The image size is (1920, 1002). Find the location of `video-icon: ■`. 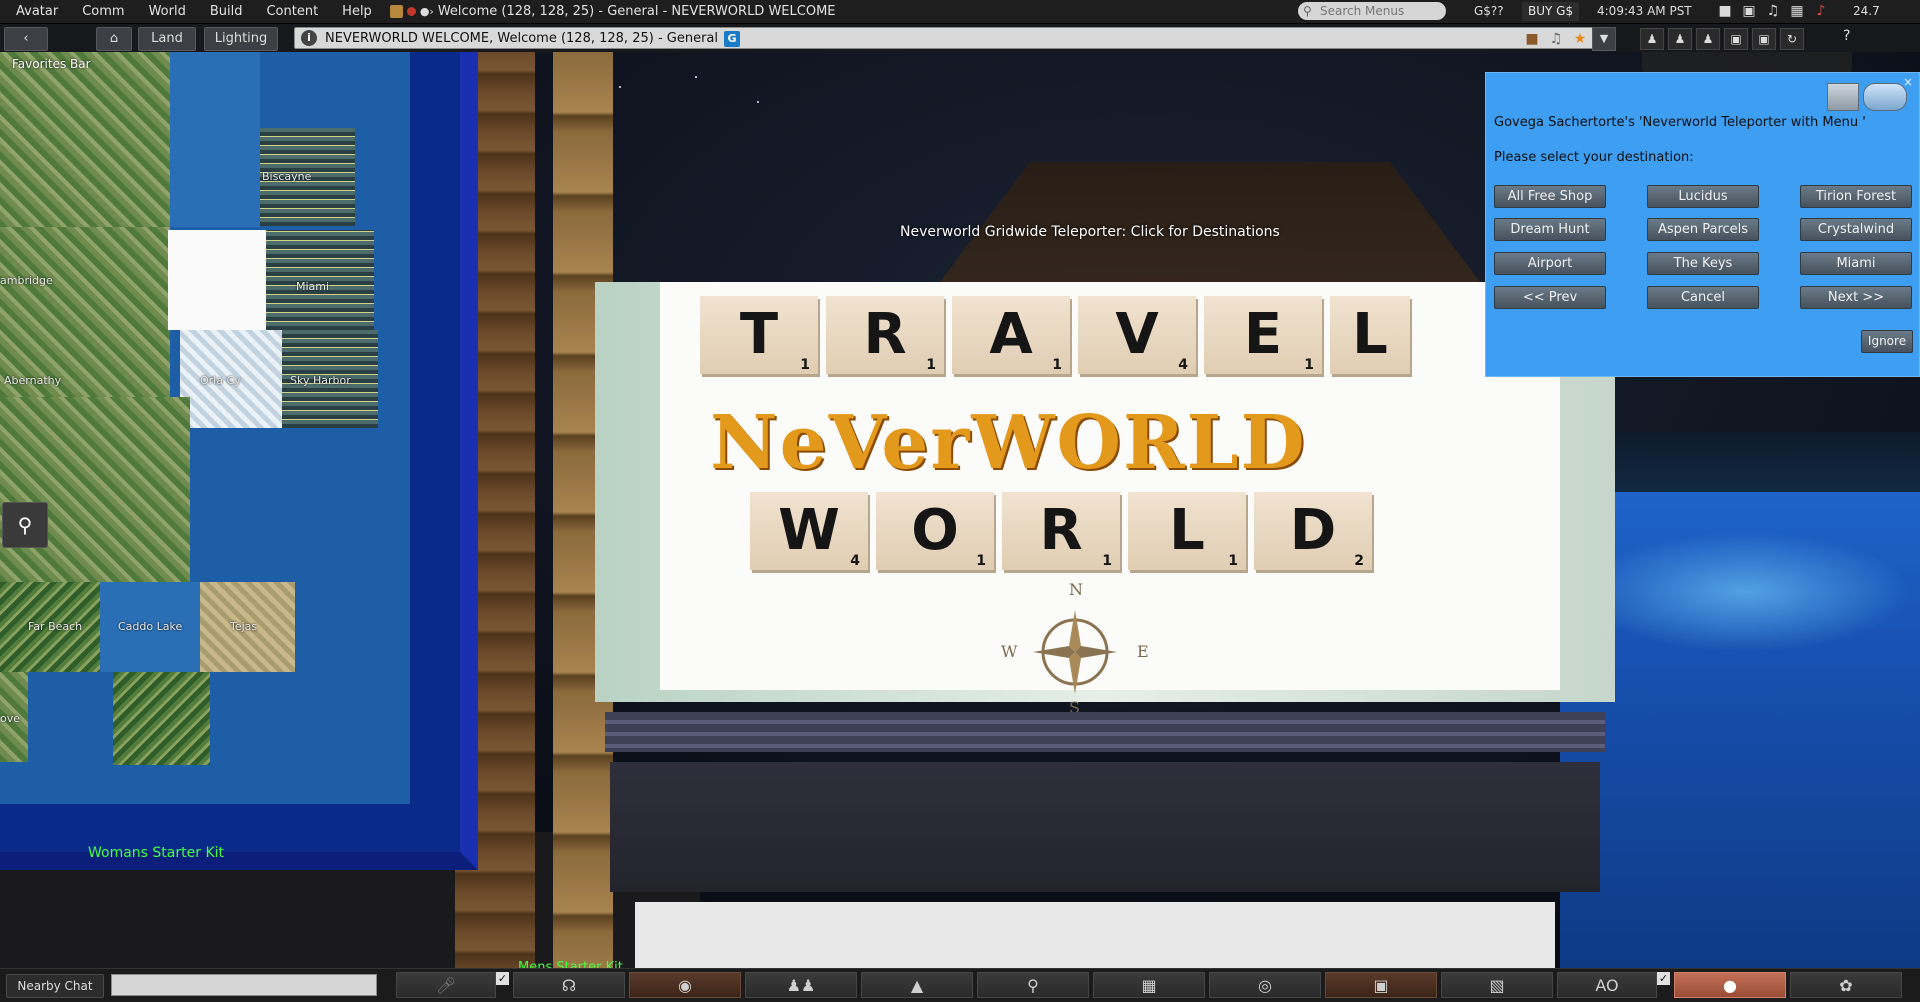

video-icon: ■ is located at coordinates (1725, 11).